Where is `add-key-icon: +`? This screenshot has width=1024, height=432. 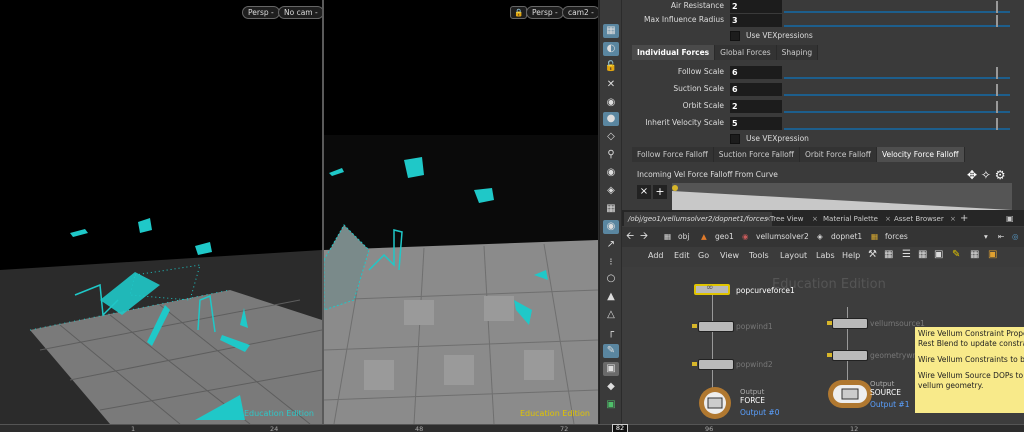 add-key-icon: + is located at coordinates (660, 192).